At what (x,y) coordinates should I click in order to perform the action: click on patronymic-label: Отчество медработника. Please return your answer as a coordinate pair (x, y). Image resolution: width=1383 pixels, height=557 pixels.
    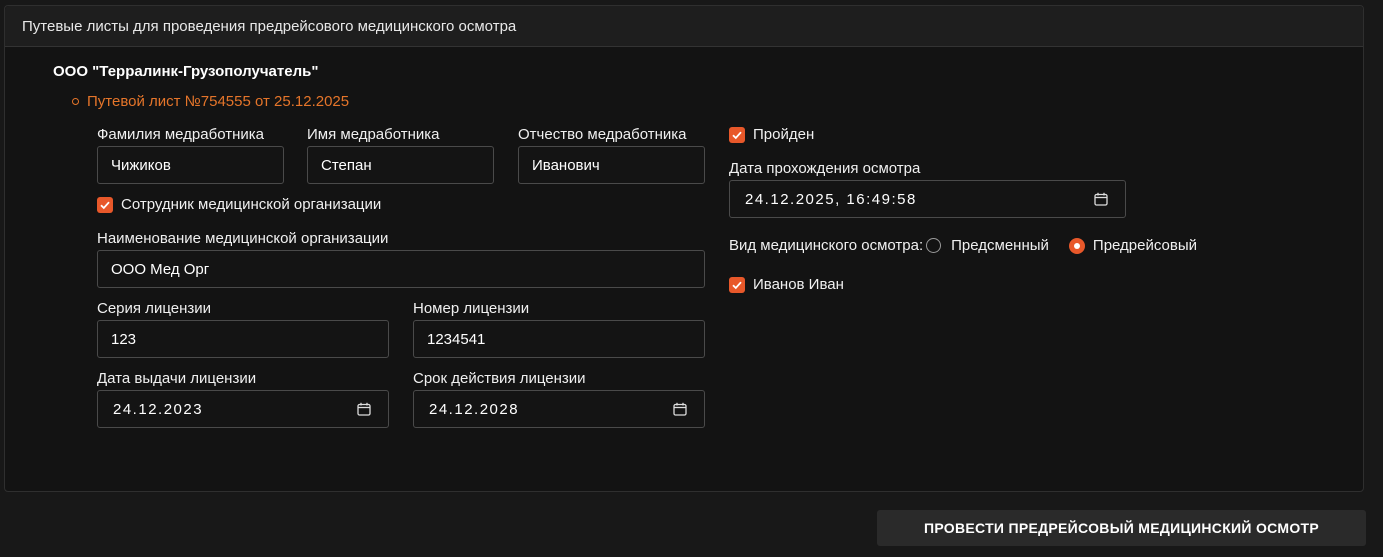
    Looking at the image, I should click on (602, 134).